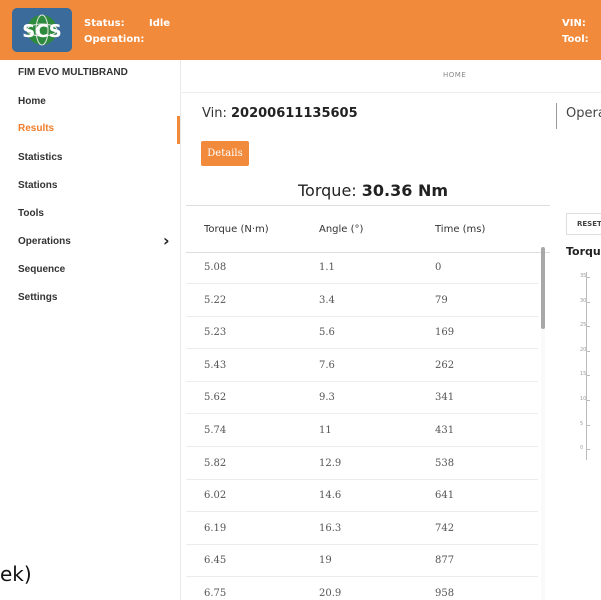 This screenshot has height=600, width=601. I want to click on sidebar-item-stations: Stations, so click(37, 185).